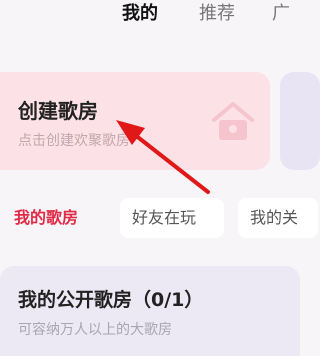  What do you see at coordinates (278, 218) in the screenshot?
I see `chip-my-follows: 我的关` at bounding box center [278, 218].